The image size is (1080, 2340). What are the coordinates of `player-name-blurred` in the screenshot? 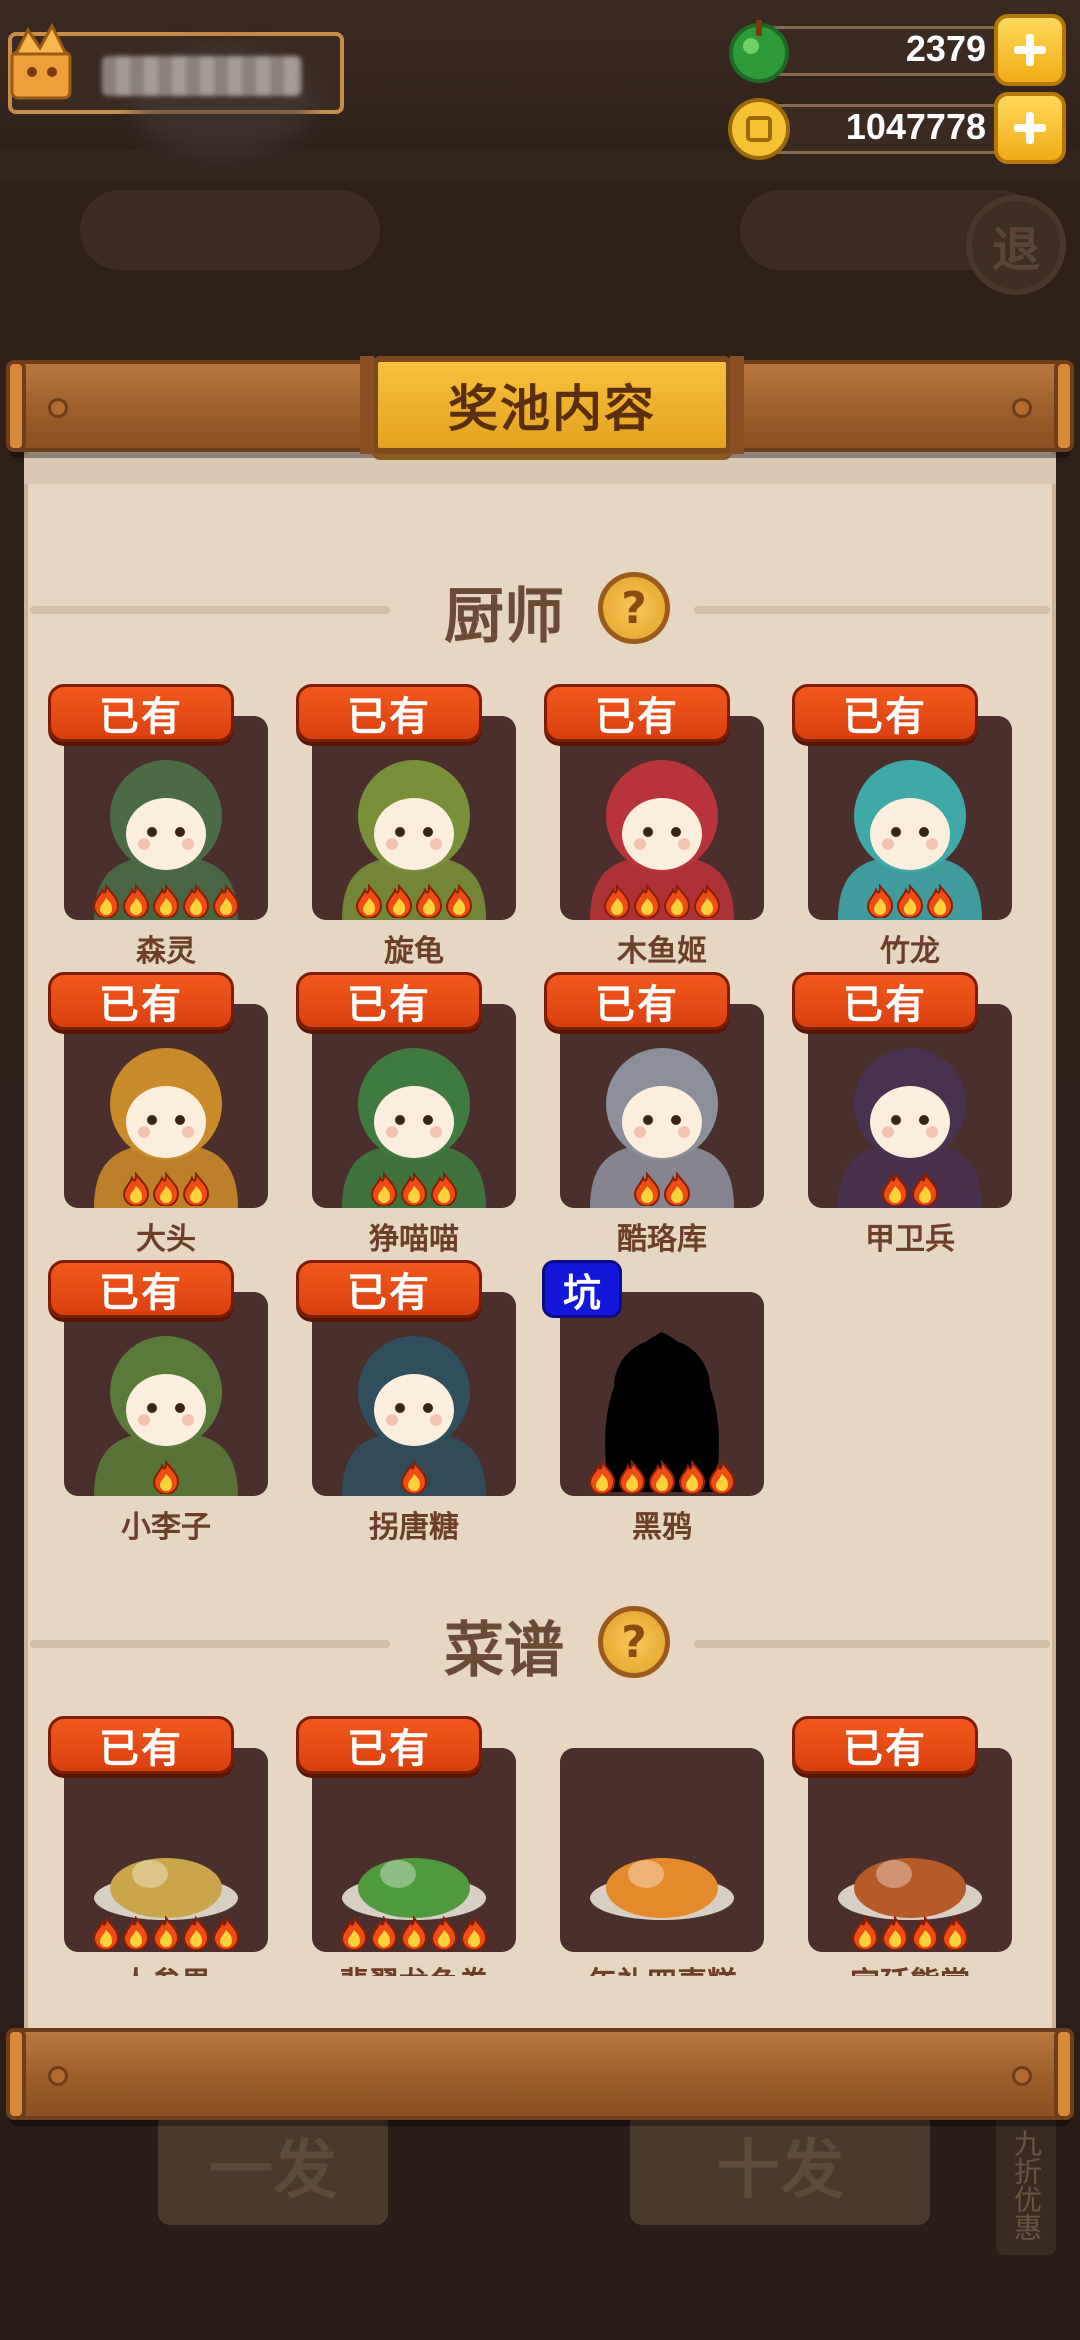 It's located at (202, 76).